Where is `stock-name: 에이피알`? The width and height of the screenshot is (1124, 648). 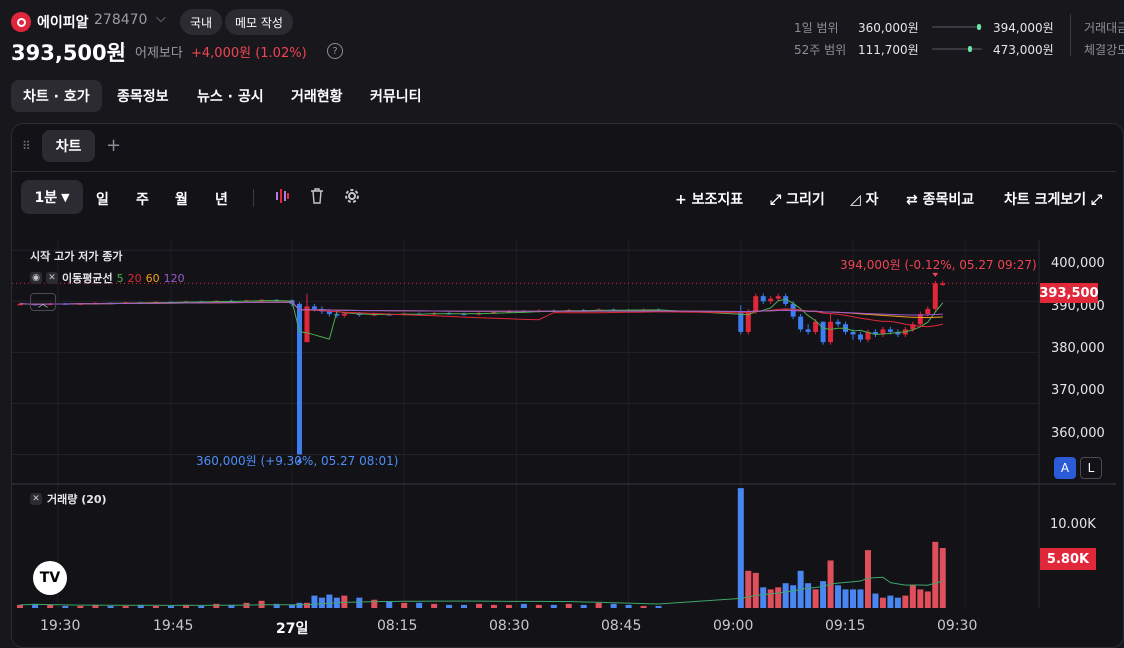
stock-name: 에이피알 is located at coordinates (63, 22).